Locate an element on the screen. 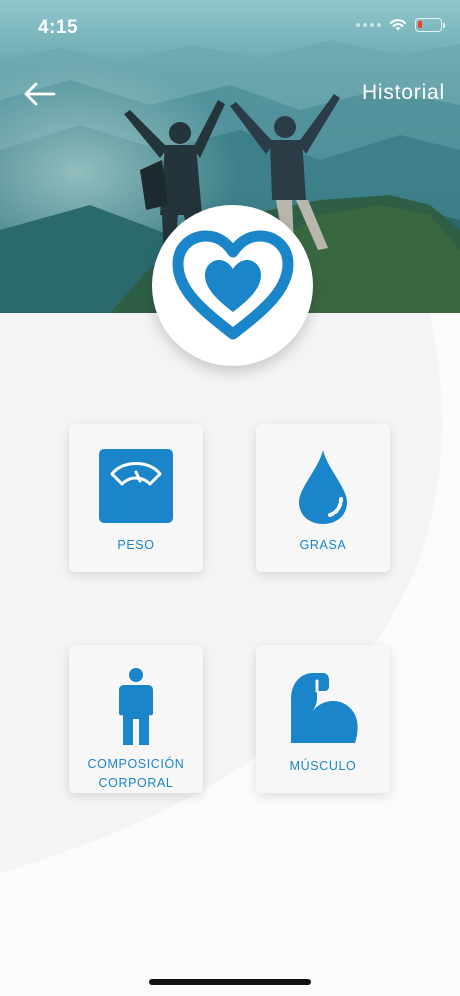  composicion-label-line2: CORPORAL is located at coordinates (136, 783).